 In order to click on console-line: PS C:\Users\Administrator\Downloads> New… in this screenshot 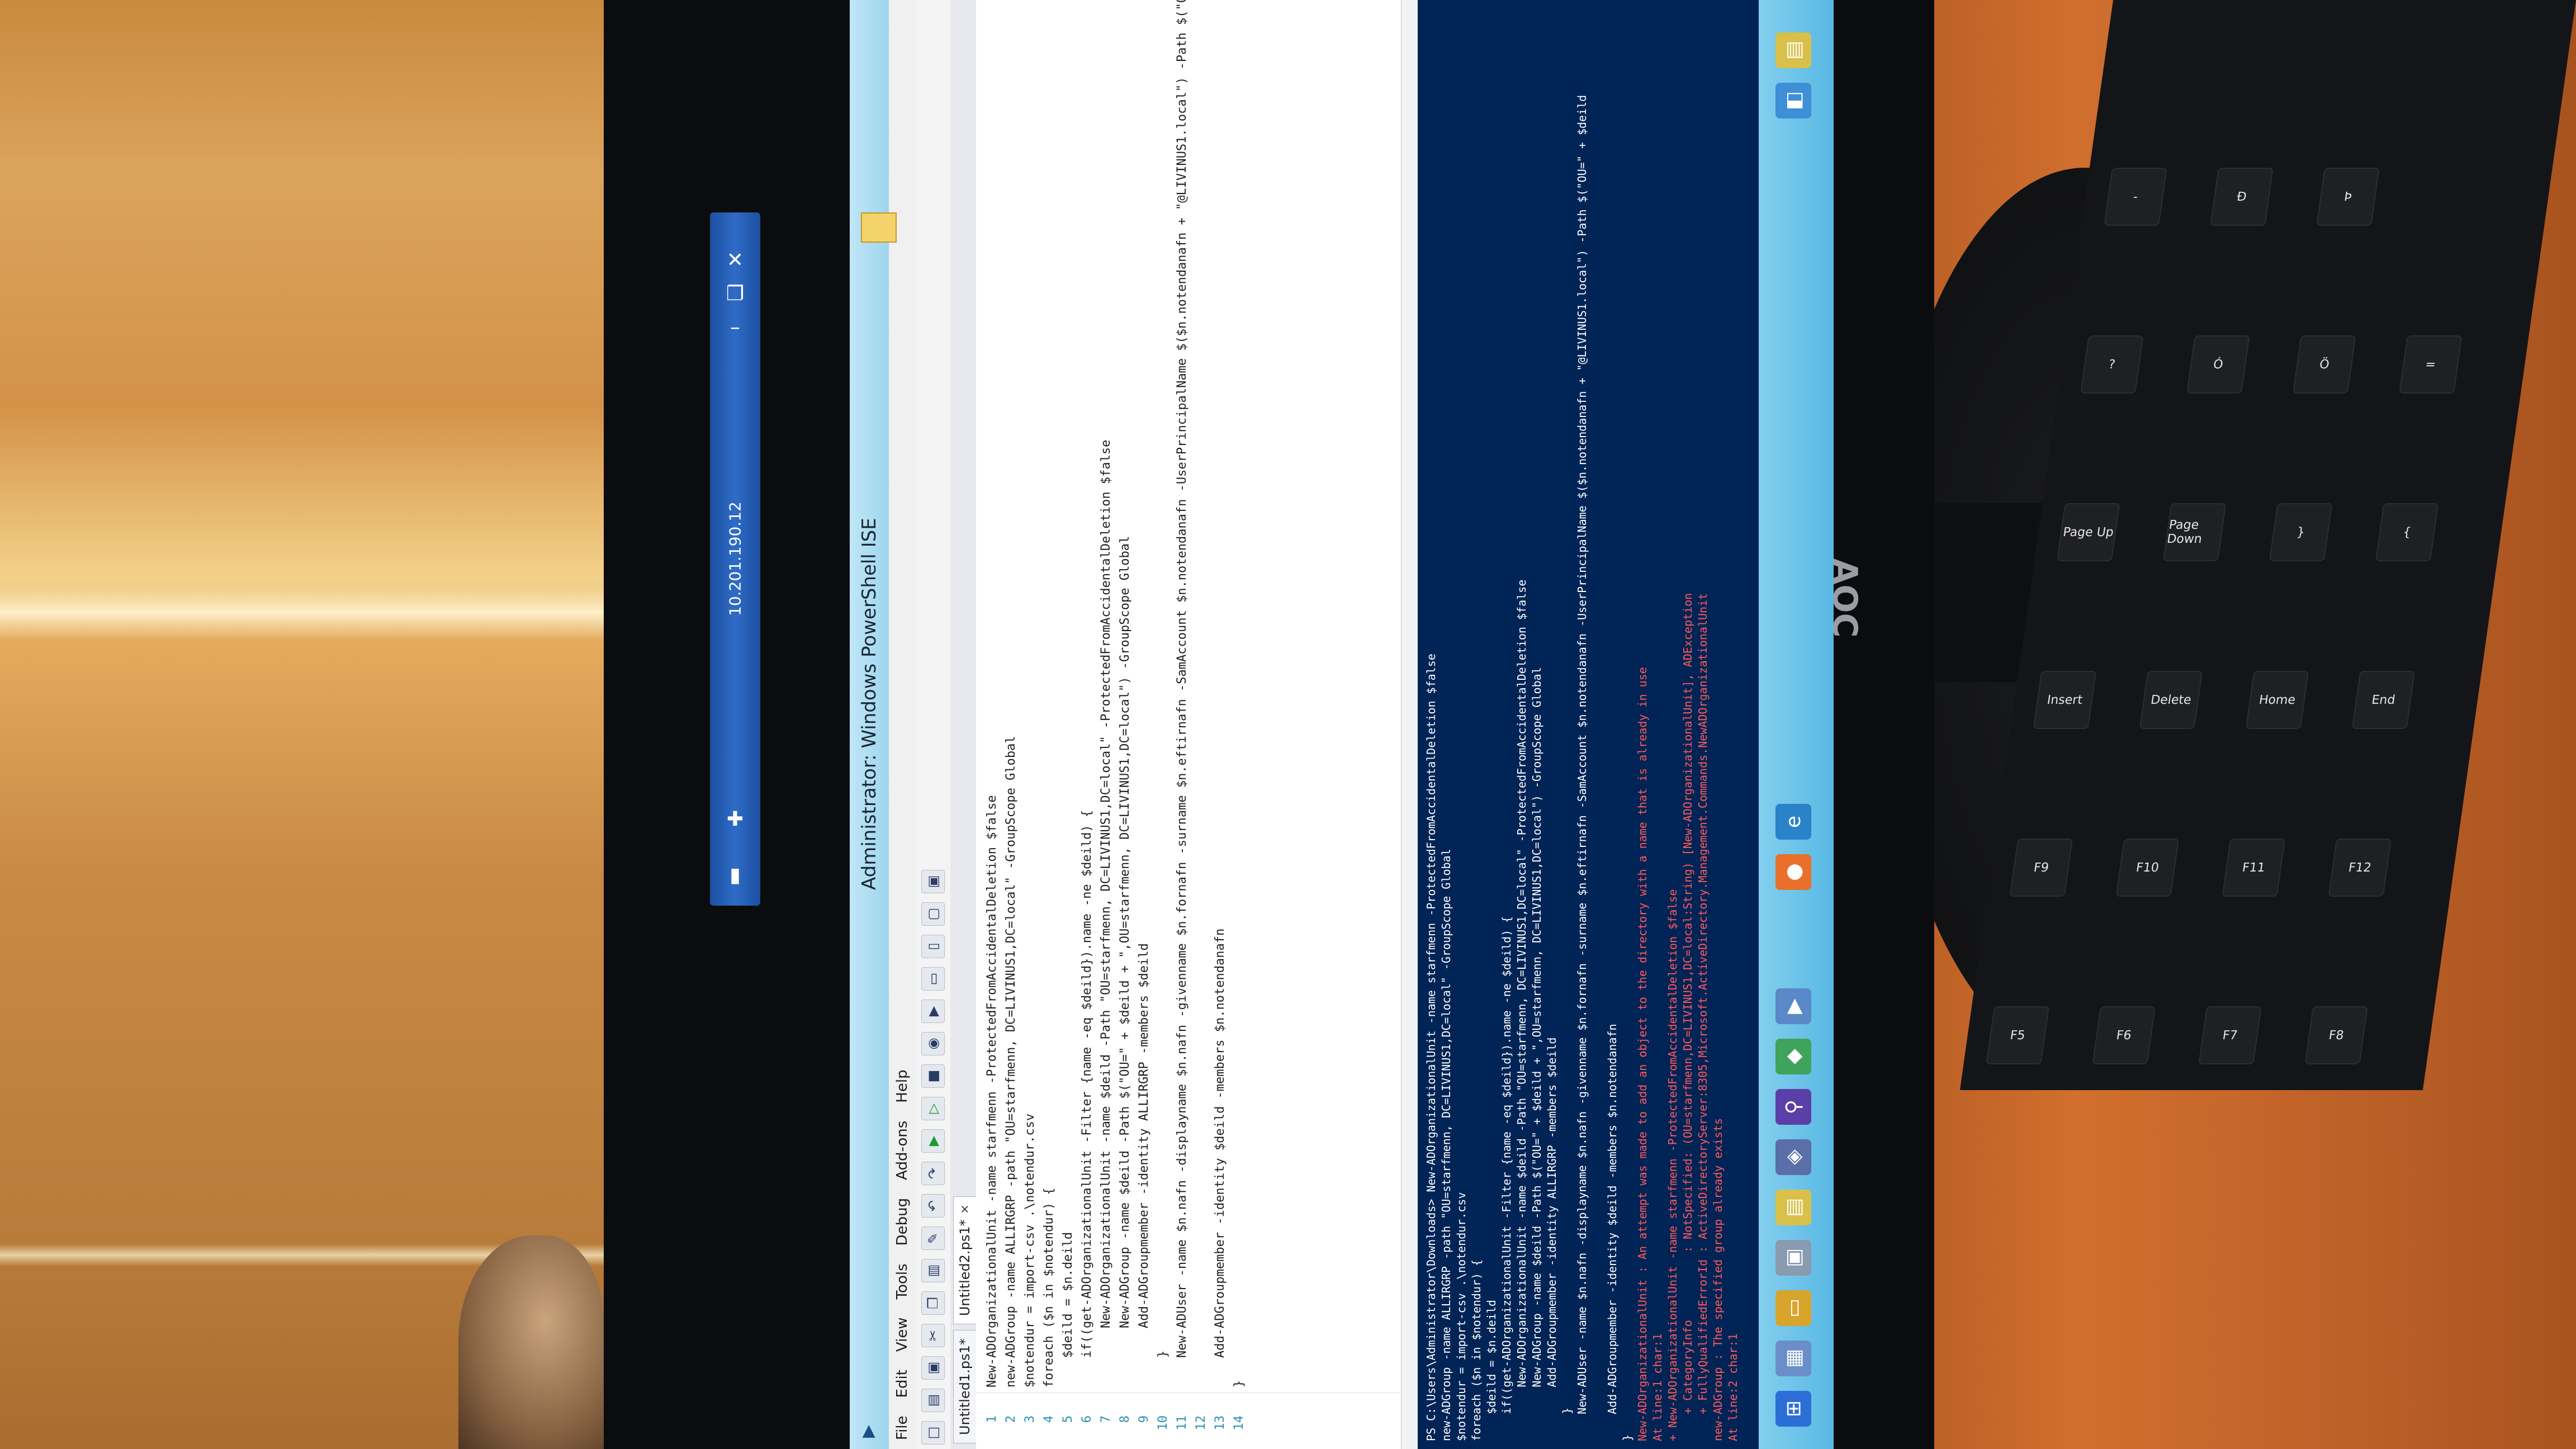, I will do `click(1431, 1047)`.